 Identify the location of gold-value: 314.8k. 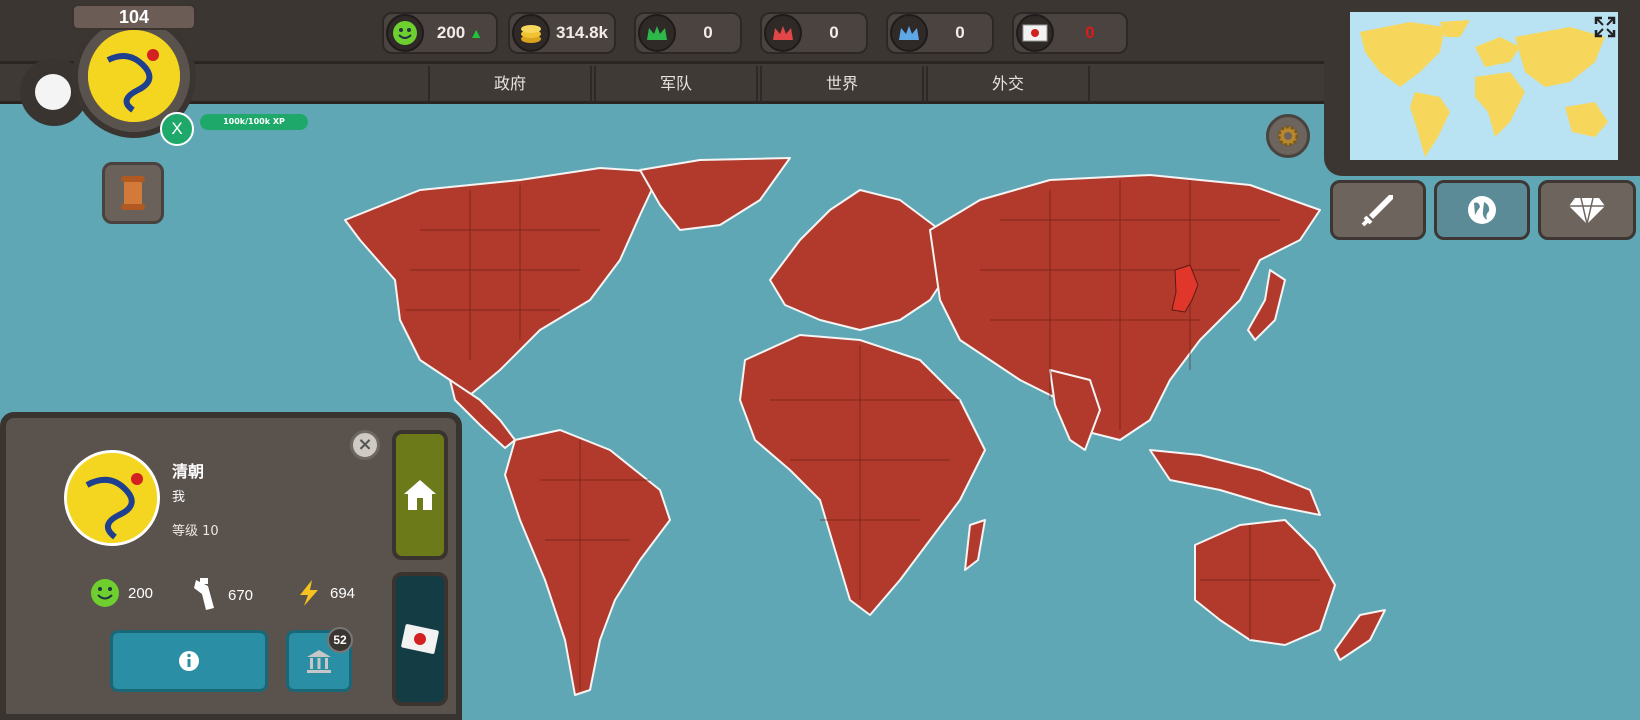
(582, 32).